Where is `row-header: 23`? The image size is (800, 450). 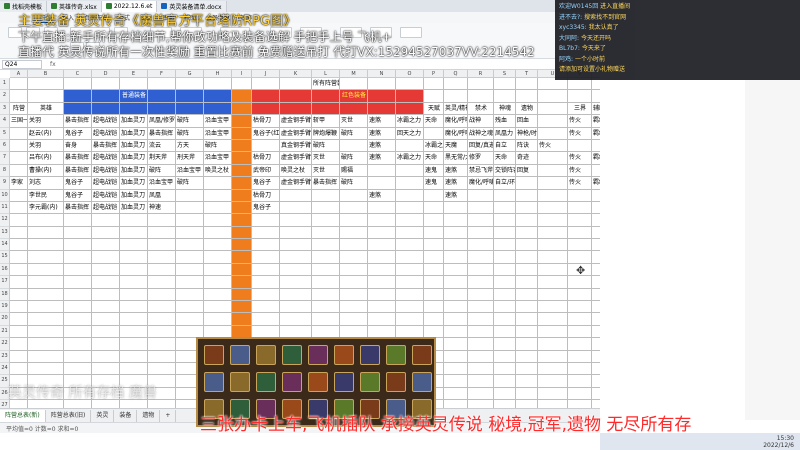 row-header: 23 is located at coordinates (4, 357).